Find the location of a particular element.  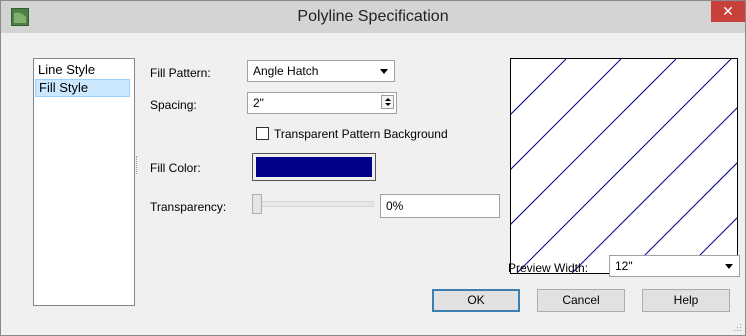

fill-color-button is located at coordinates (314, 167).